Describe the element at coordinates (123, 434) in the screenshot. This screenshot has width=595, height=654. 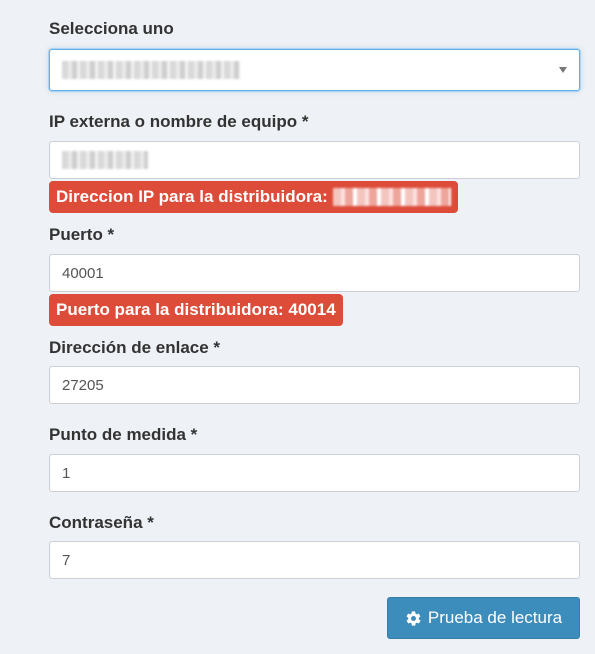
I see `measure-point-label: Punto de medida *` at that location.